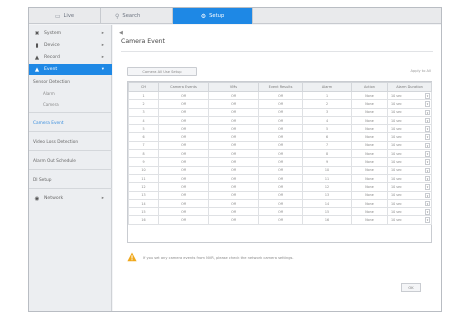 The width and height of the screenshot is (469, 320). What do you see at coordinates (327, 145) in the screenshot?
I see `table-cell: 7` at bounding box center [327, 145].